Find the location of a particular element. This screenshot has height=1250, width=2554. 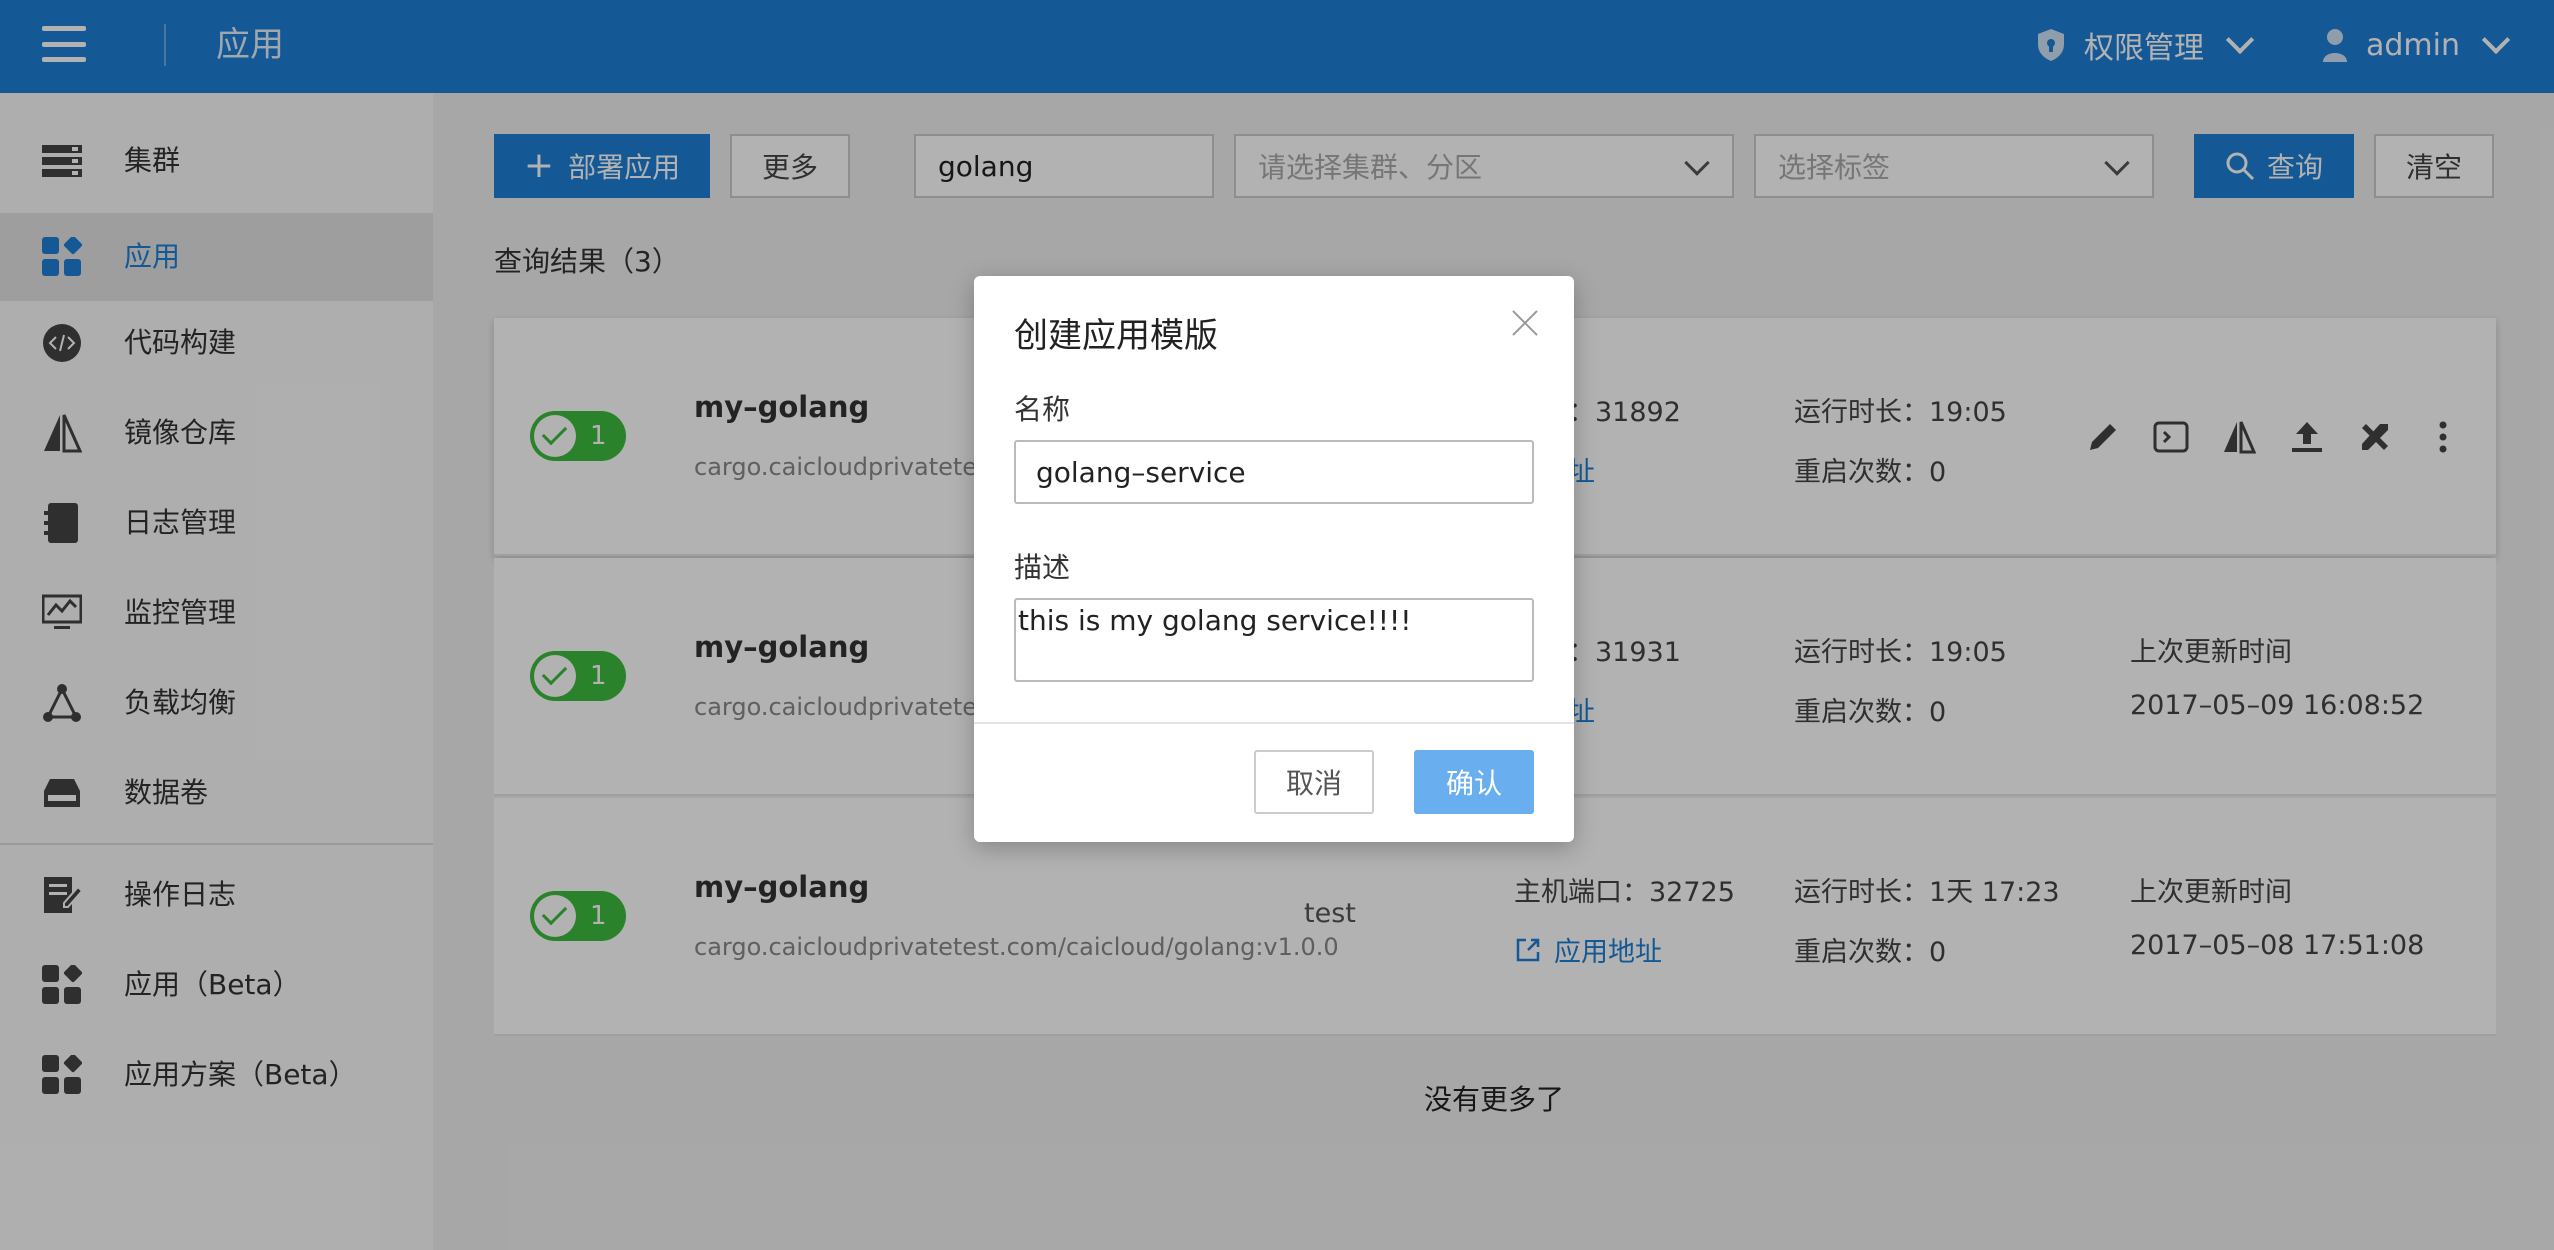

name-input: golang–service is located at coordinates (1274, 472).